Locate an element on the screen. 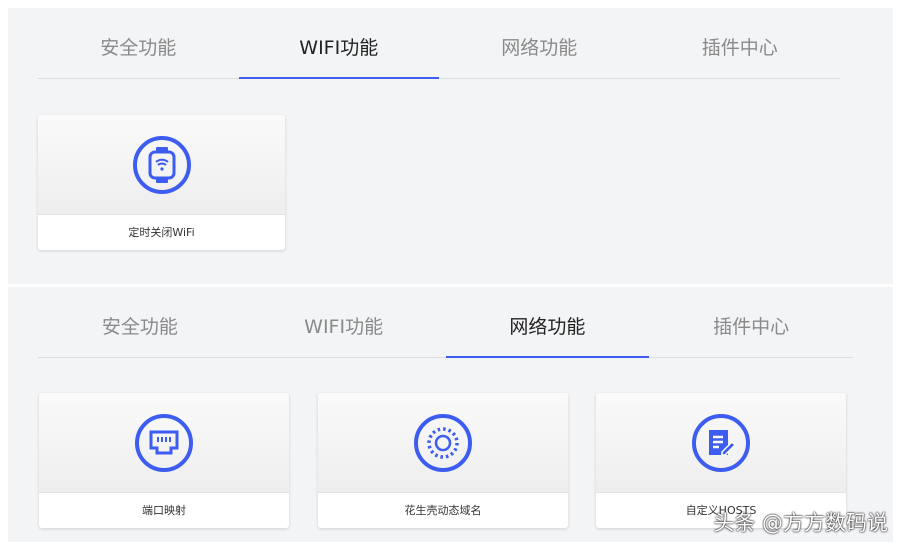  card-label: 端口映射 is located at coordinates (164, 510).